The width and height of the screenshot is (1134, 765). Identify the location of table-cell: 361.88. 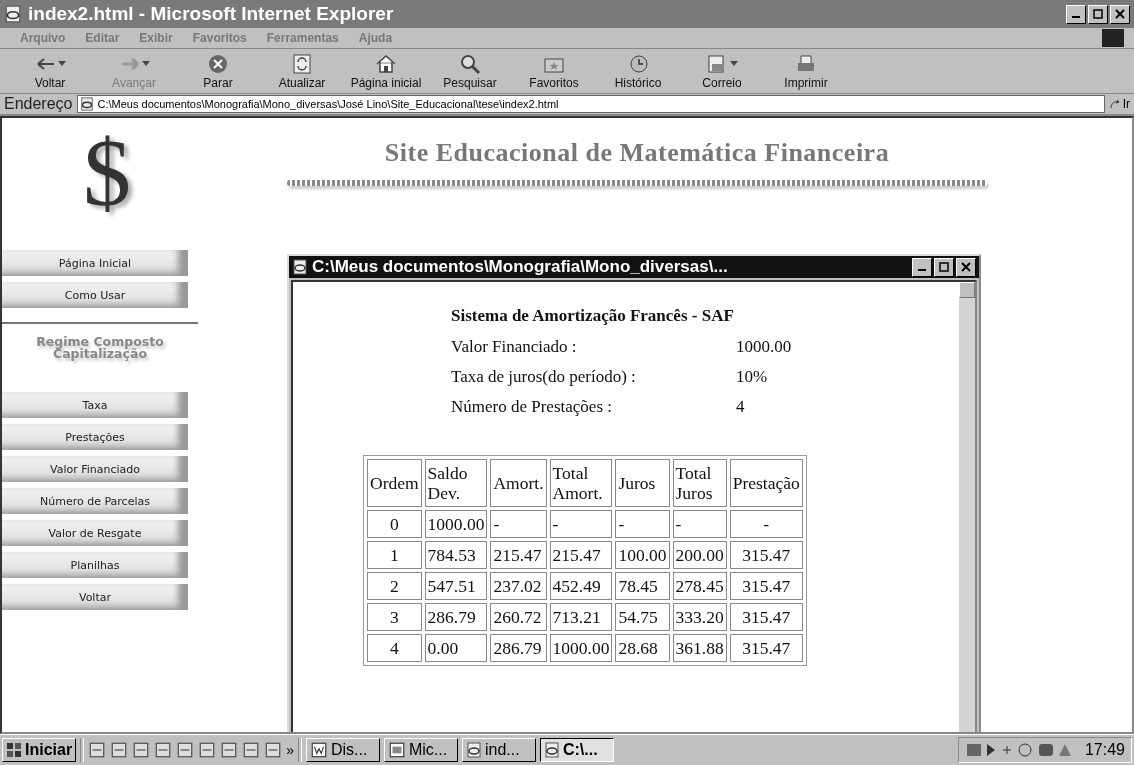
(699, 648).